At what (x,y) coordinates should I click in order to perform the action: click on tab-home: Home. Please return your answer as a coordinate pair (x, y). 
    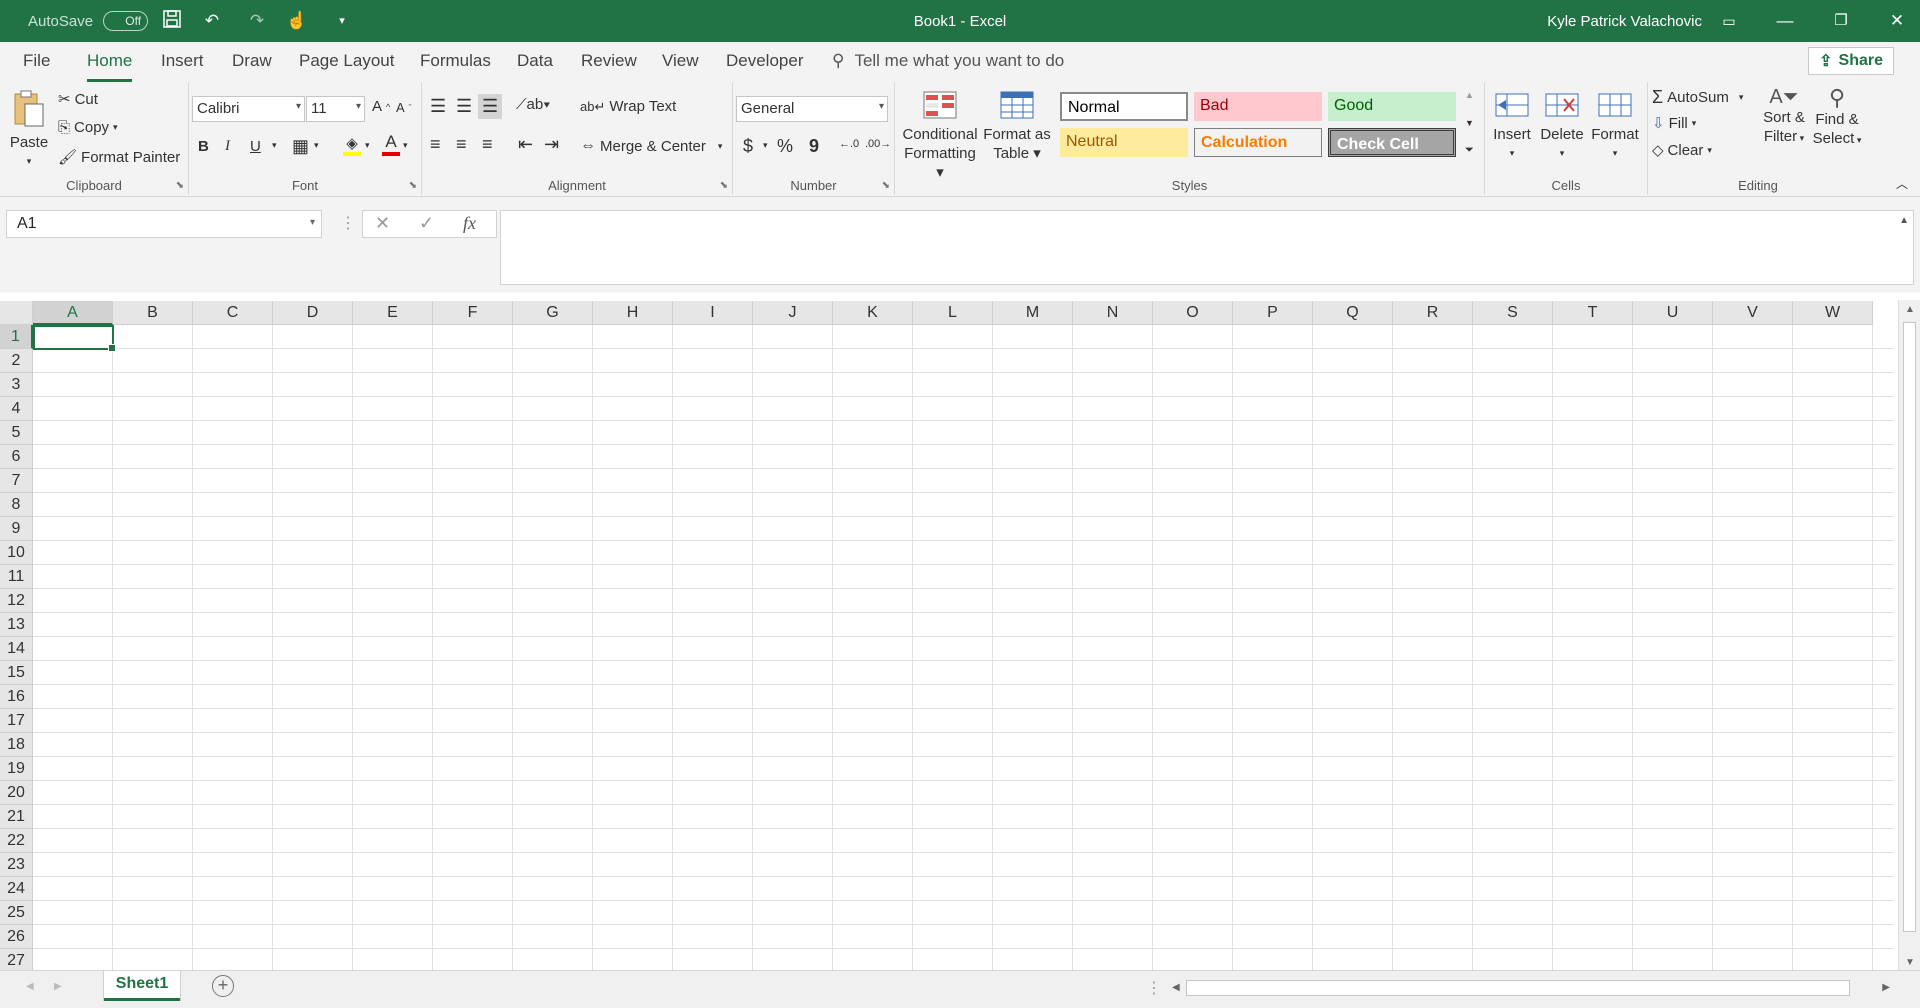
    Looking at the image, I should click on (110, 66).